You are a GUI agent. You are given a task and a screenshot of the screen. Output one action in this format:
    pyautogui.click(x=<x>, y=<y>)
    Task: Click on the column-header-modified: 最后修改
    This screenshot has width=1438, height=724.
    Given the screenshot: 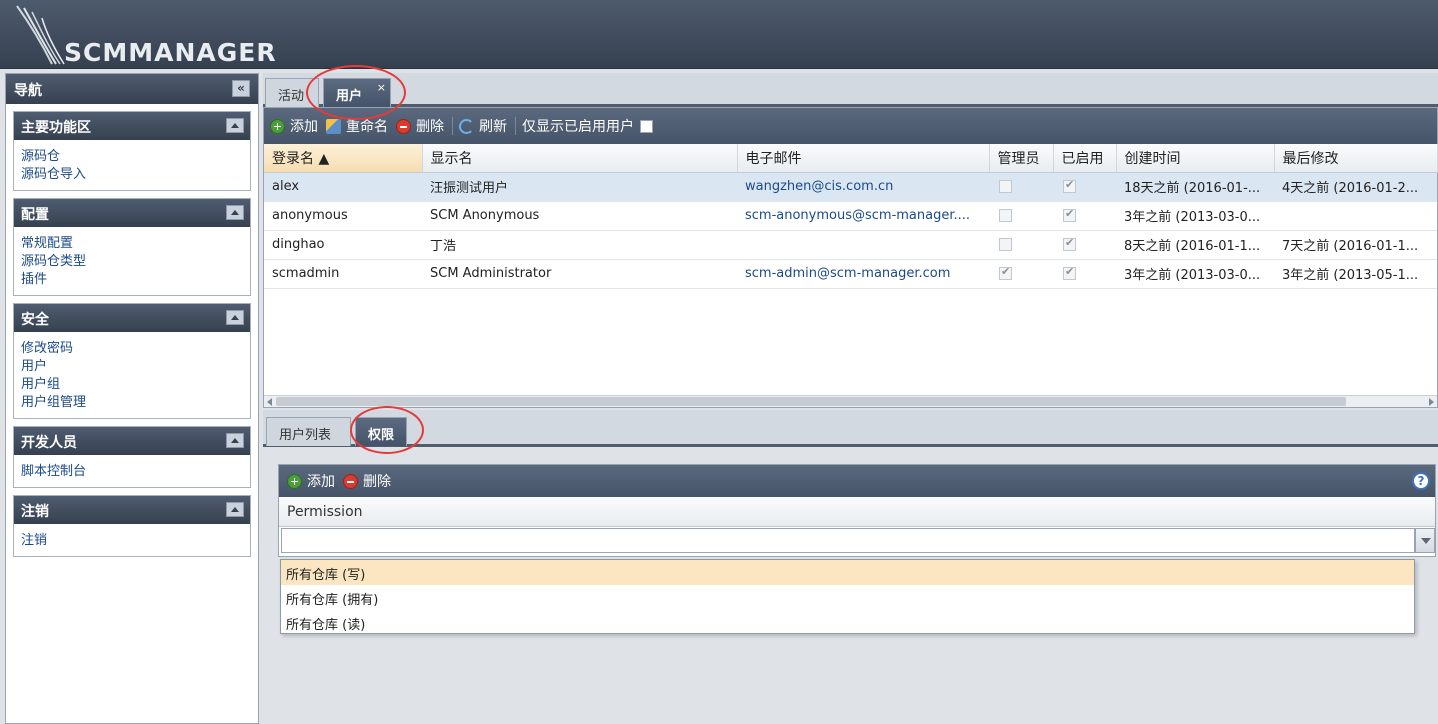 What is the action you would take?
    pyautogui.click(x=1356, y=158)
    